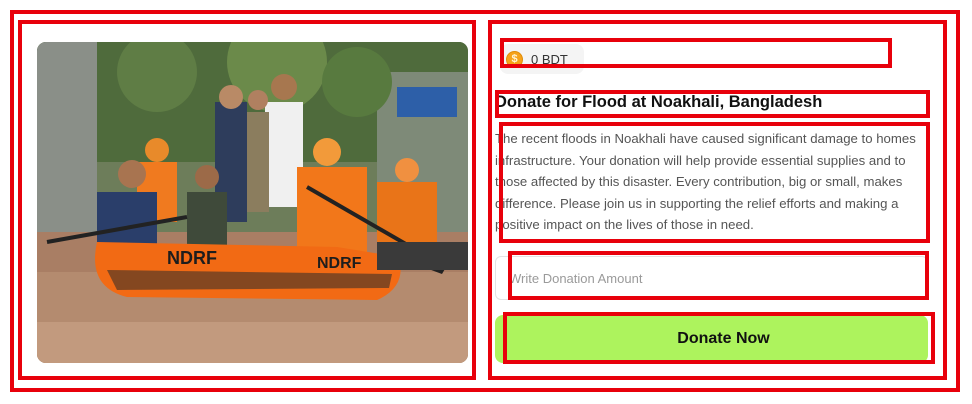 The image size is (972, 404). What do you see at coordinates (718, 275) in the screenshot?
I see `annotation-input` at bounding box center [718, 275].